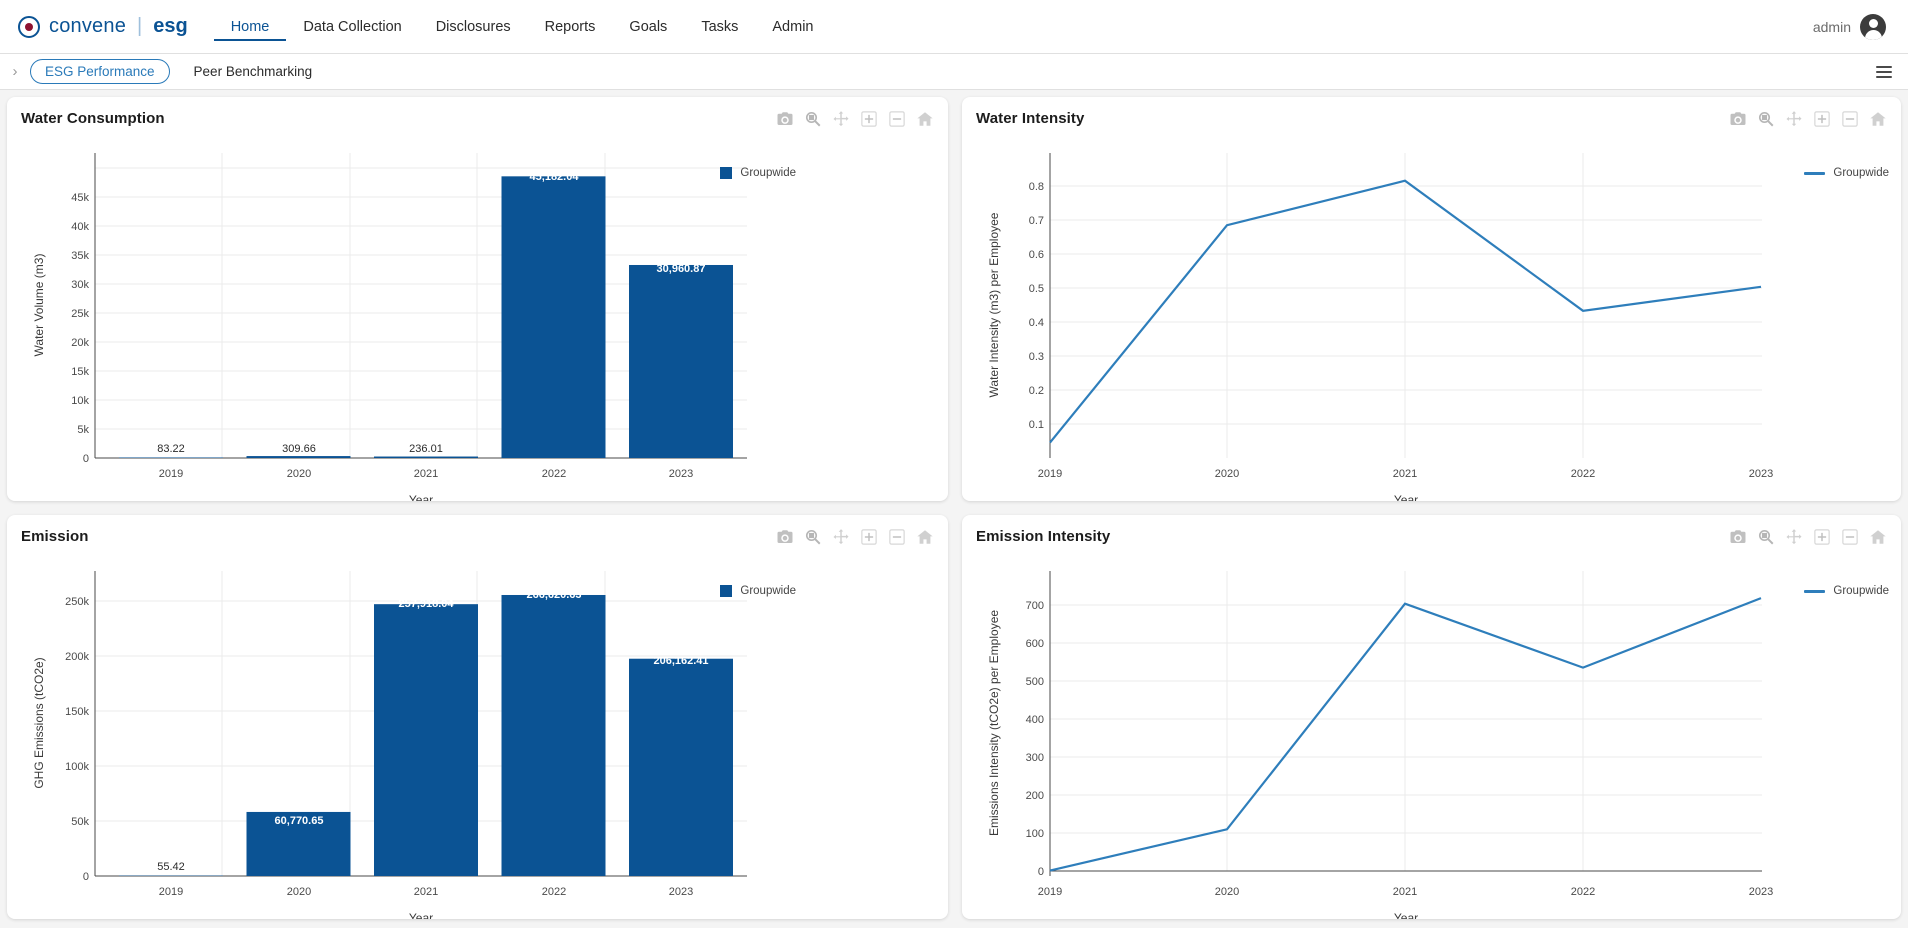  Describe the element at coordinates (570, 27) in the screenshot. I see `nav-item-reports: Reports` at that location.